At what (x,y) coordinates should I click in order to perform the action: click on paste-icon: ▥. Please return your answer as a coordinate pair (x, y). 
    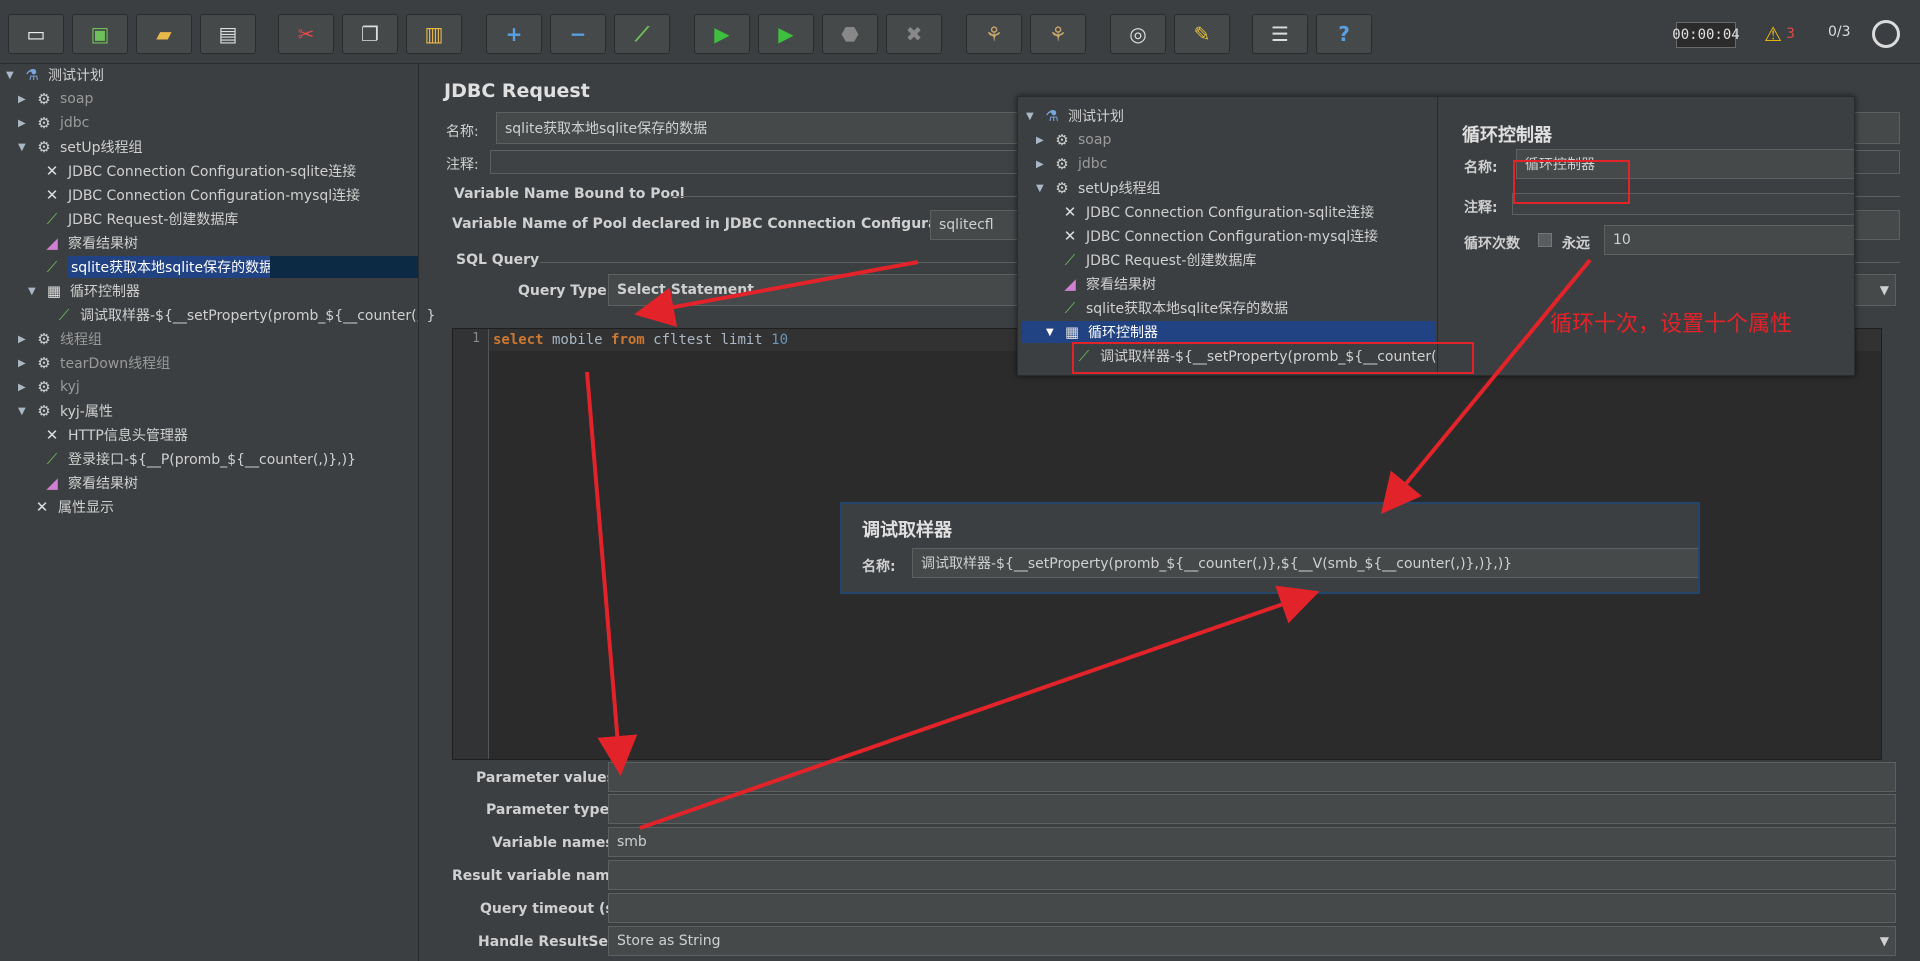
    Looking at the image, I should click on (434, 34).